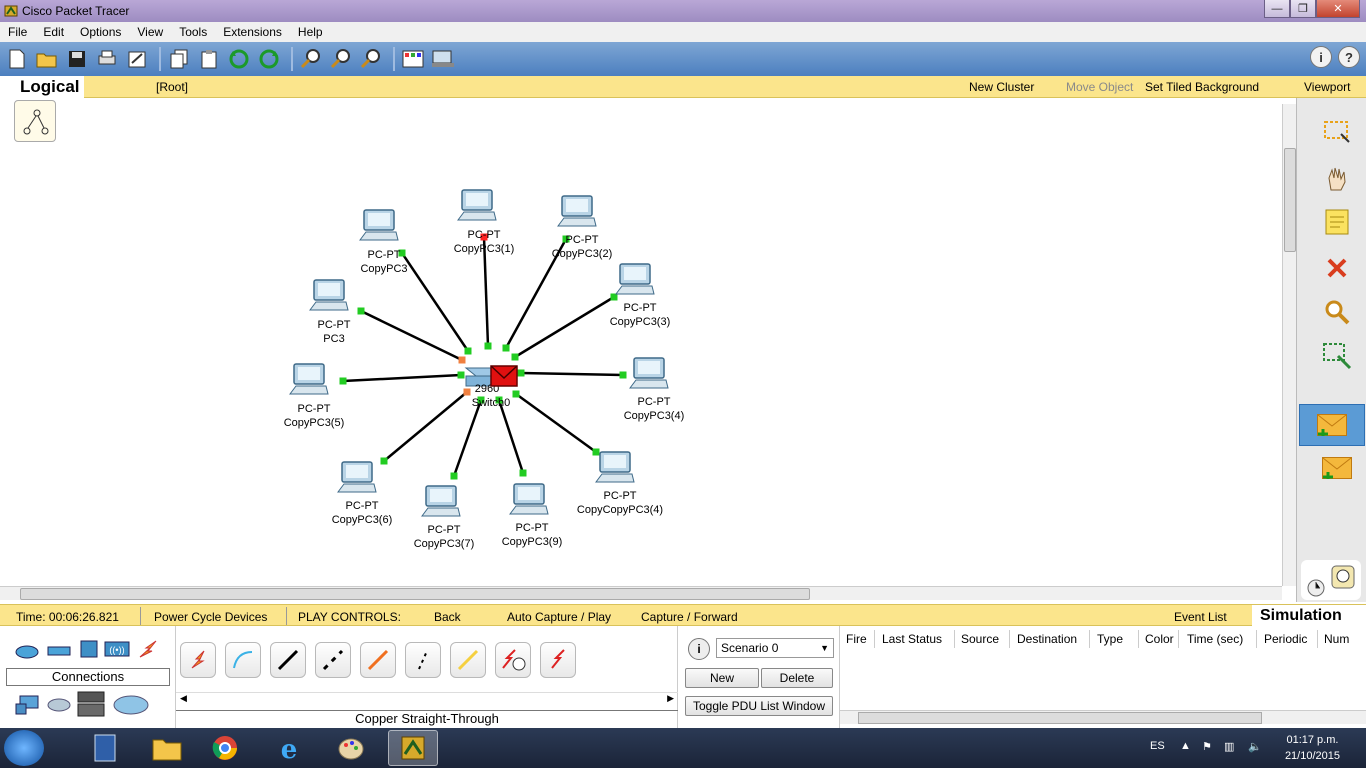 The image size is (1366, 768). What do you see at coordinates (269, 59) in the screenshot?
I see `redo-icon` at bounding box center [269, 59].